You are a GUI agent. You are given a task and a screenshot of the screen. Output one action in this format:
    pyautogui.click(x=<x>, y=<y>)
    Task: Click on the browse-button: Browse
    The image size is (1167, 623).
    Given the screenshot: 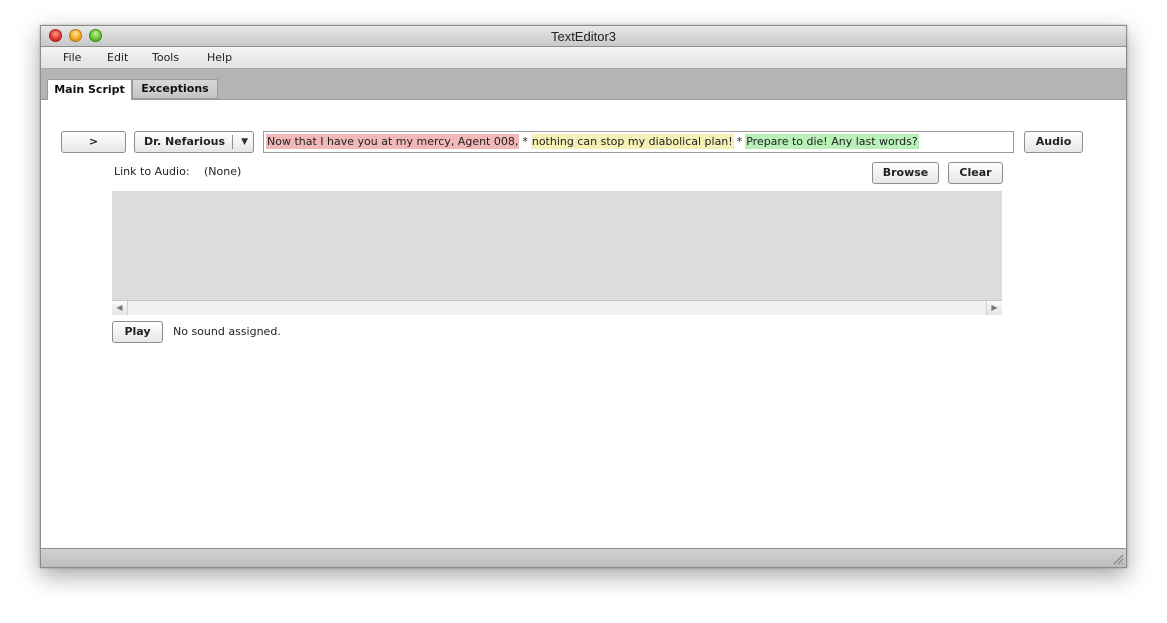 What is the action you would take?
    pyautogui.click(x=905, y=173)
    